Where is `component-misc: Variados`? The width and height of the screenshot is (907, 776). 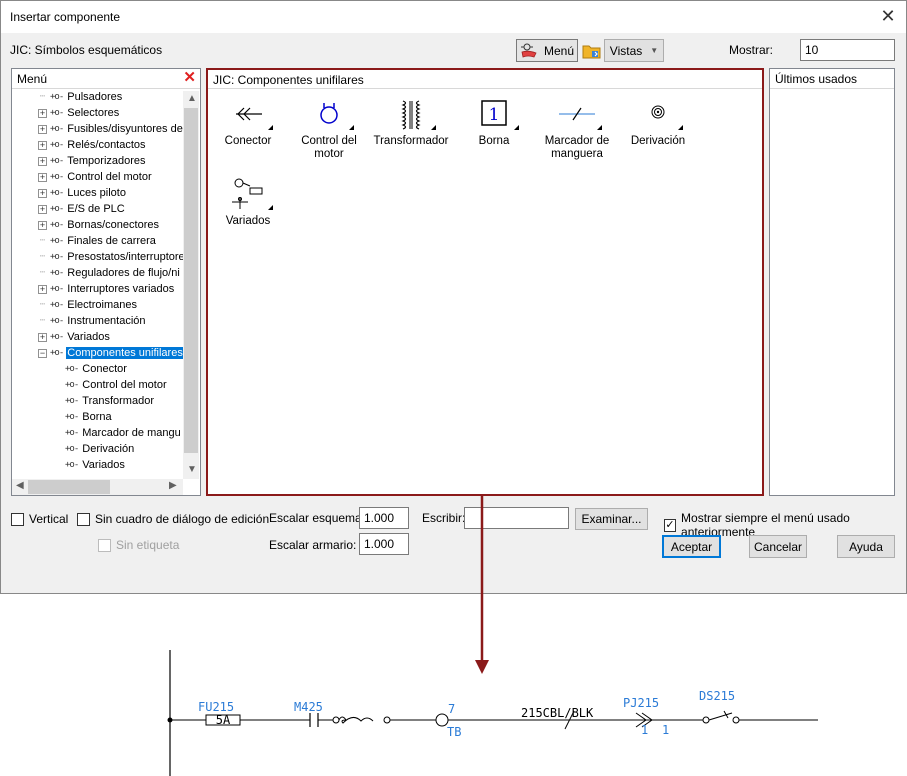 component-misc: Variados is located at coordinates (248, 202).